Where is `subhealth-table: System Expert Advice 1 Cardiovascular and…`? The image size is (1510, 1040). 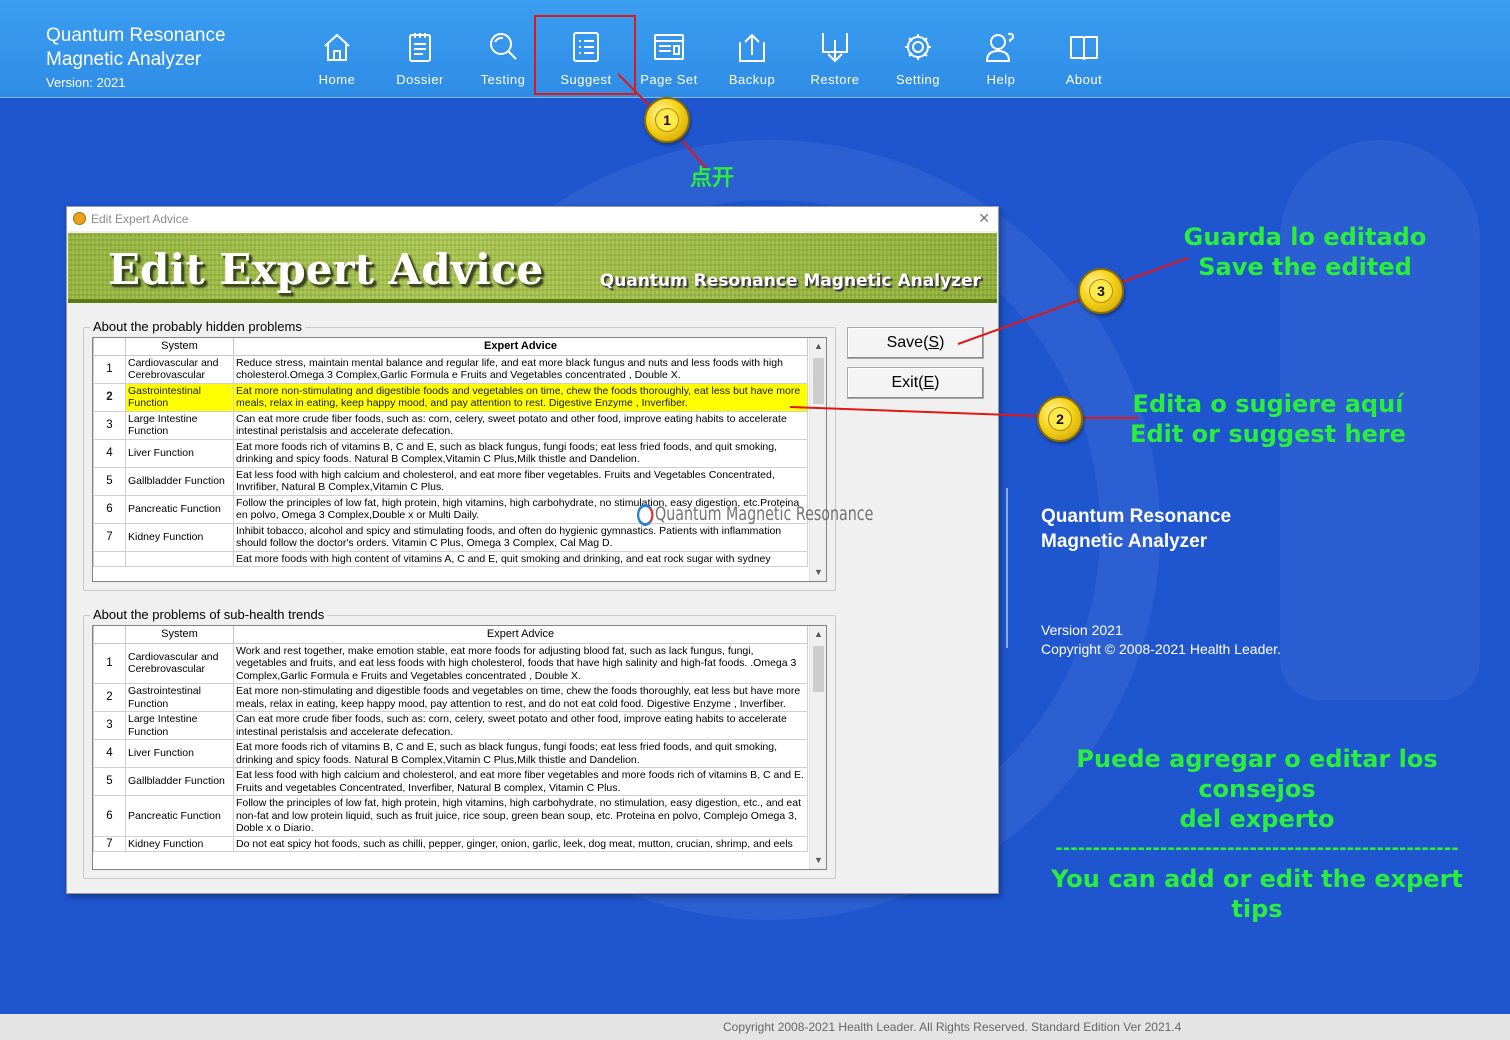
subhealth-table: System Expert Advice 1 Cardiovascular and… is located at coordinates (450, 739).